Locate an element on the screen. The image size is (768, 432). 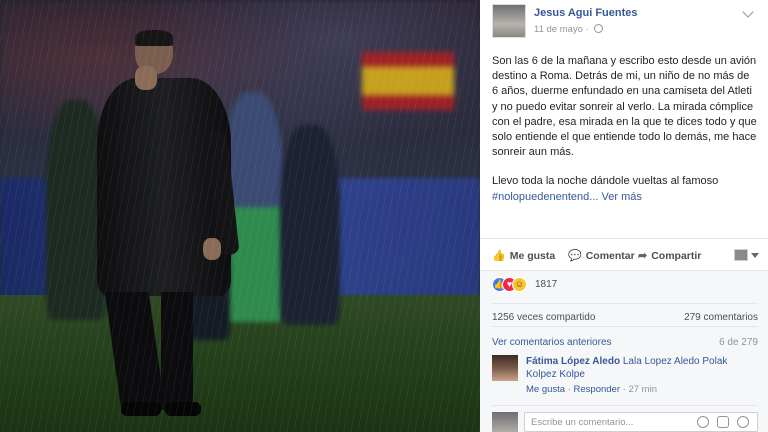
share-button: ➦ Compartir is located at coordinates (669, 255).